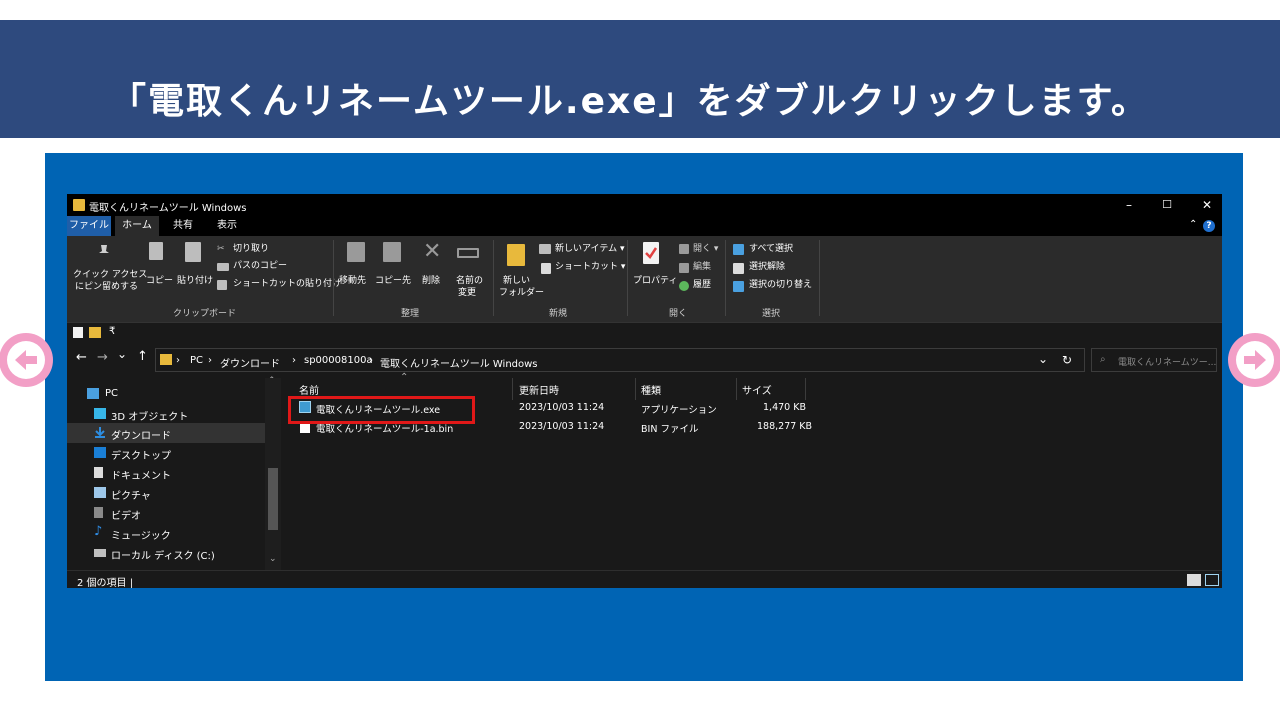 This screenshot has height=720, width=1280. Describe the element at coordinates (309, 389) in the screenshot. I see `column-header-name: 名前` at that location.